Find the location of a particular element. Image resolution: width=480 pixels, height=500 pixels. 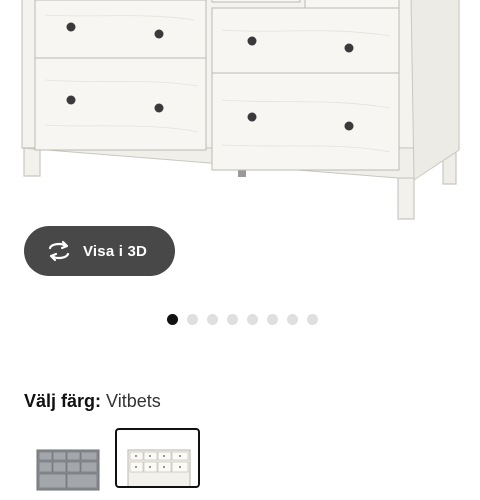

color-selection: Välj färg: Vitbets is located at coordinates (92, 401).